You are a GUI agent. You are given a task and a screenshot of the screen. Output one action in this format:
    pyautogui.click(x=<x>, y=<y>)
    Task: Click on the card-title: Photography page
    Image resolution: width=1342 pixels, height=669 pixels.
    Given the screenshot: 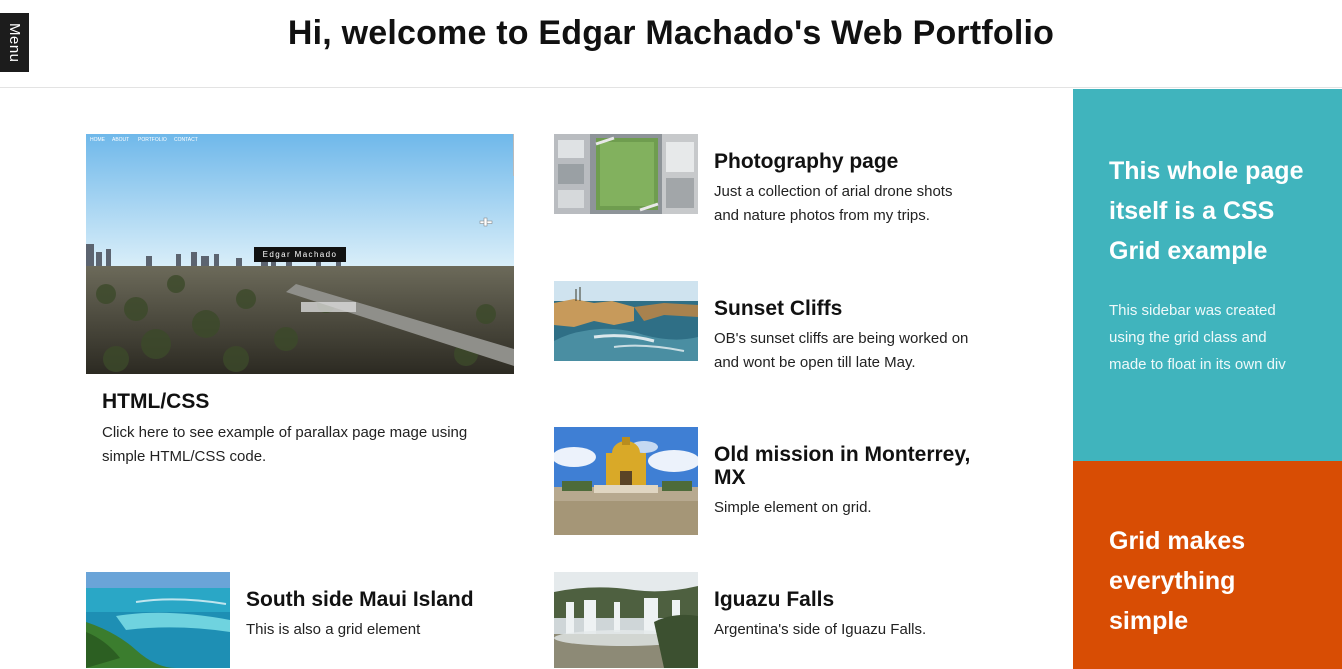 What is the action you would take?
    pyautogui.click(x=806, y=161)
    